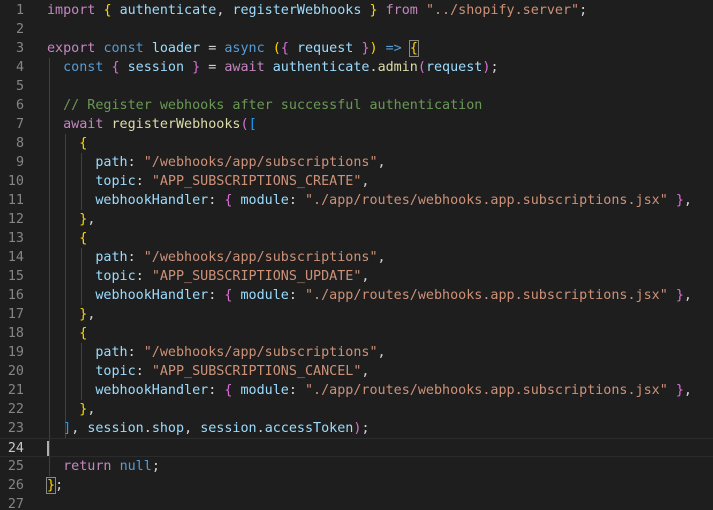 The height and width of the screenshot is (510, 713). What do you see at coordinates (15, 448) in the screenshot?
I see `line-number: 24` at bounding box center [15, 448].